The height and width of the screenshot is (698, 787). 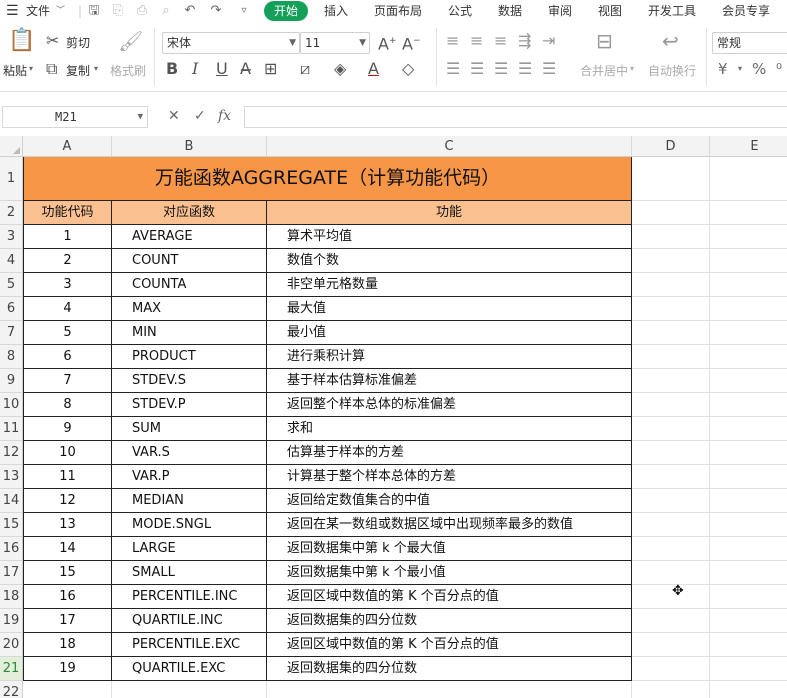 I want to click on paste-button: 粘贴, so click(x=15, y=70).